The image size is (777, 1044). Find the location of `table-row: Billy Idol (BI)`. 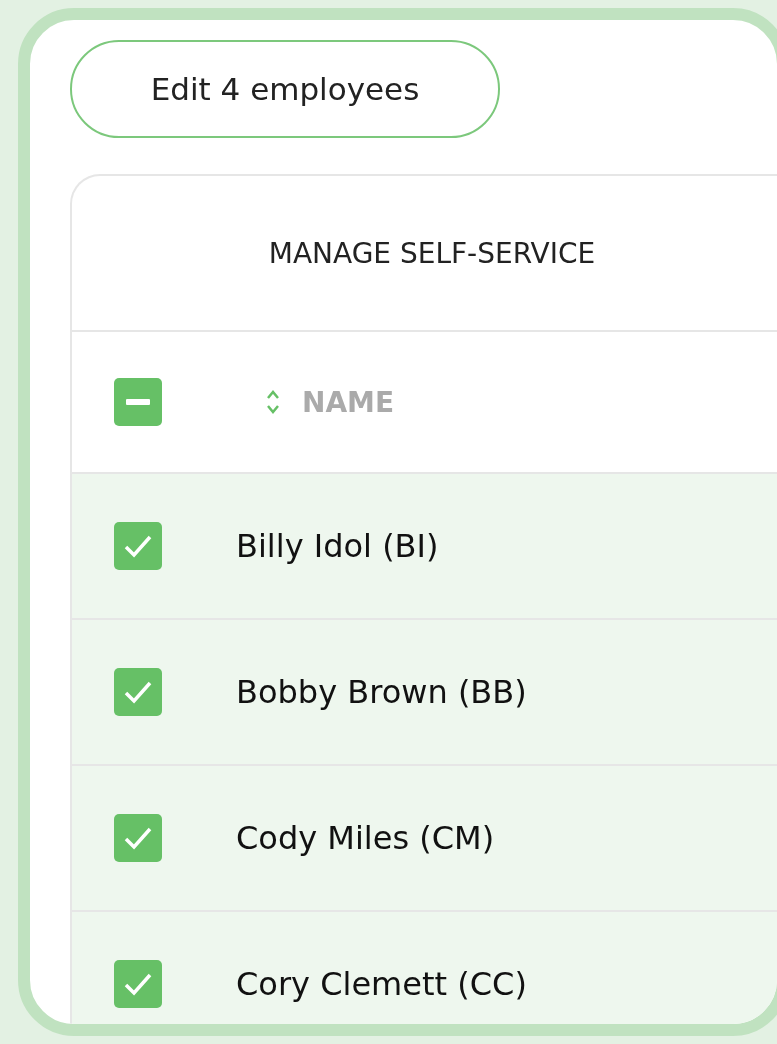

table-row: Billy Idol (BI) is located at coordinates (424, 547).